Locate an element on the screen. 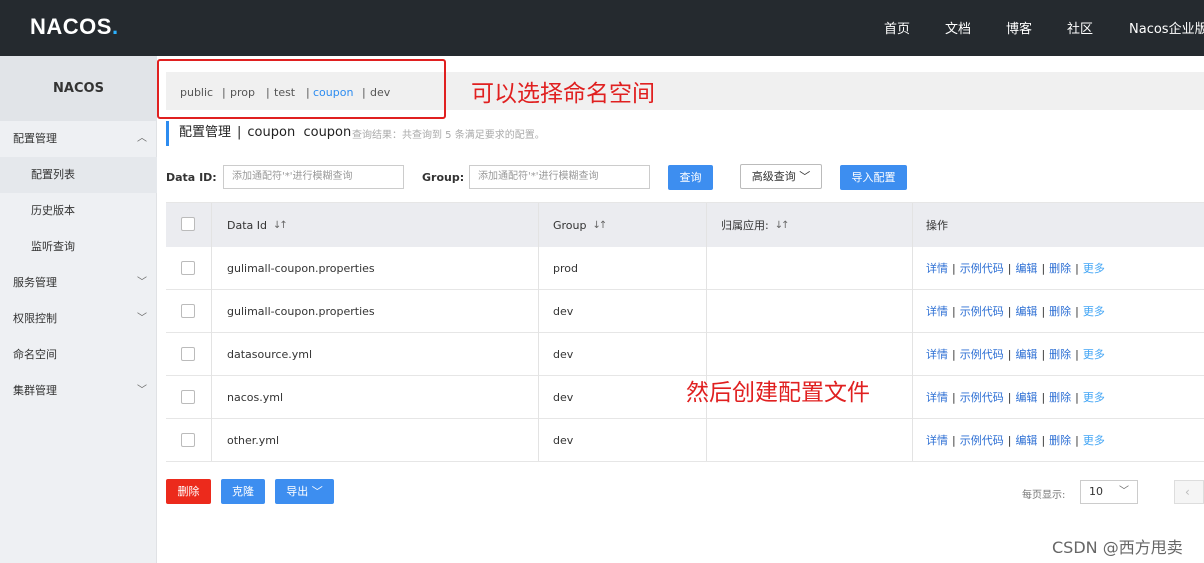 This screenshot has width=1204, height=563. pagination-prev-button: ‹ is located at coordinates (1189, 492).